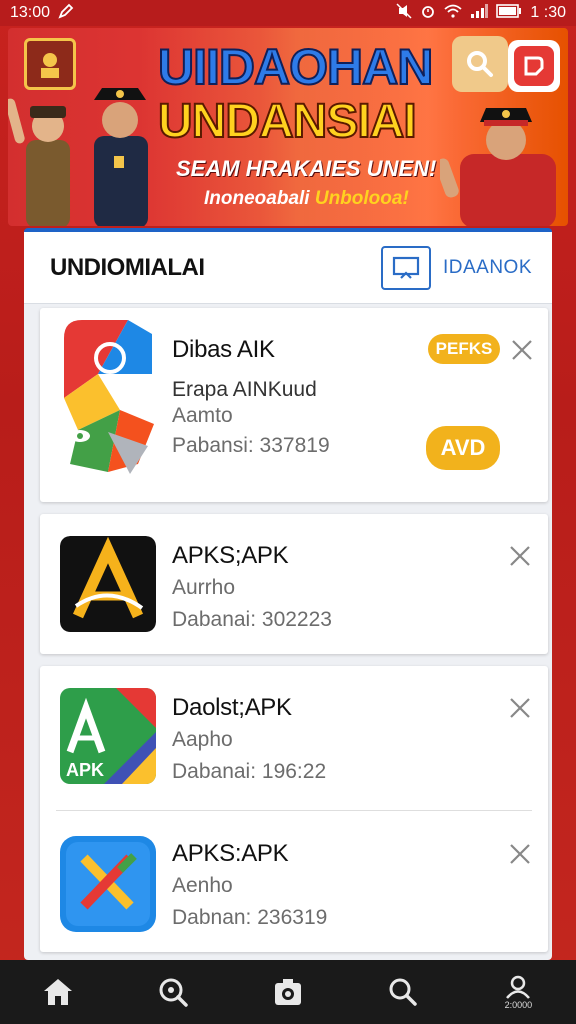 The width and height of the screenshot is (576, 1024). I want to click on app-icon-label: APK, so click(85, 770).